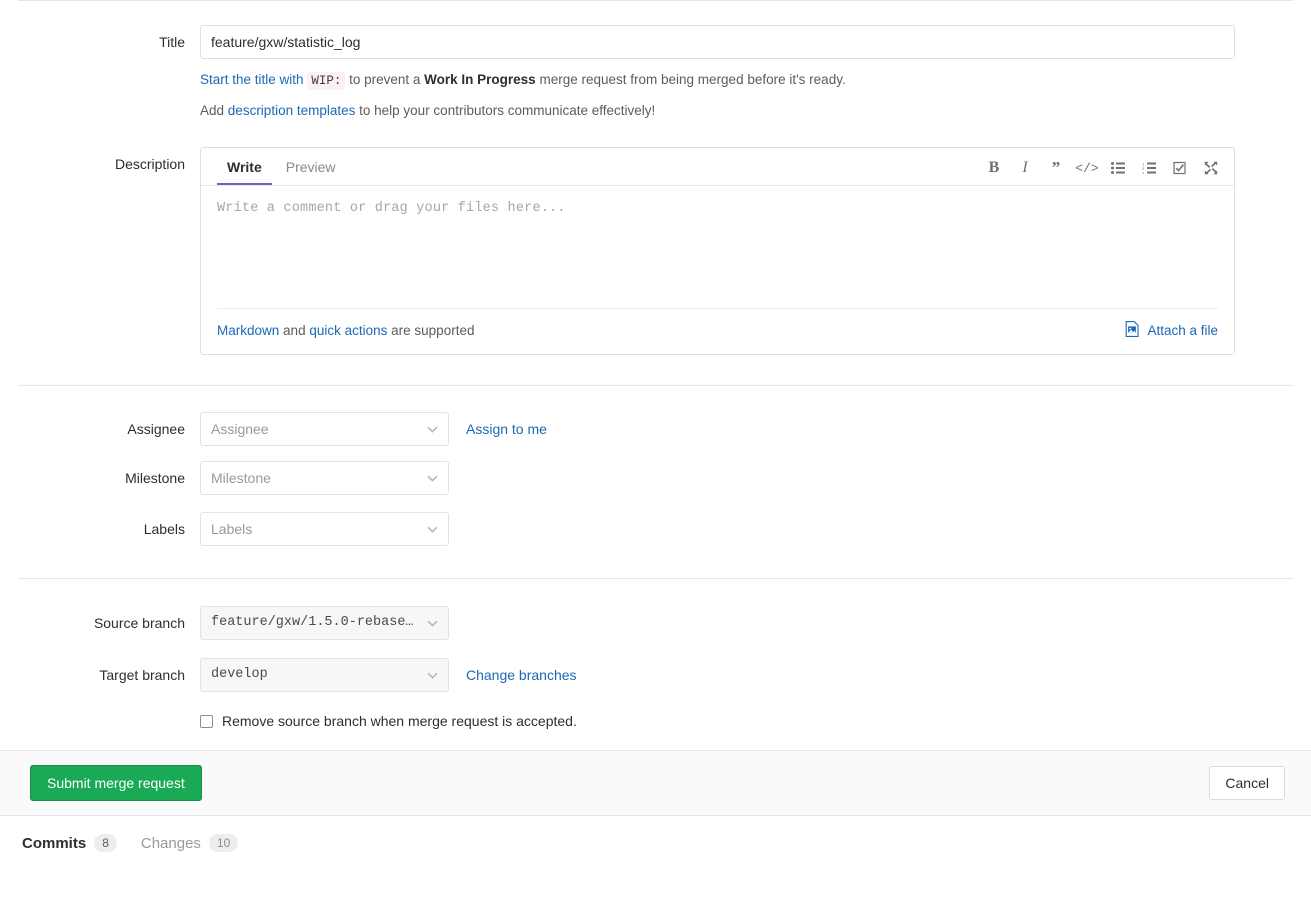 This screenshot has height=904, width=1311. What do you see at coordinates (324, 529) in the screenshot?
I see `labels-select: Labels` at bounding box center [324, 529].